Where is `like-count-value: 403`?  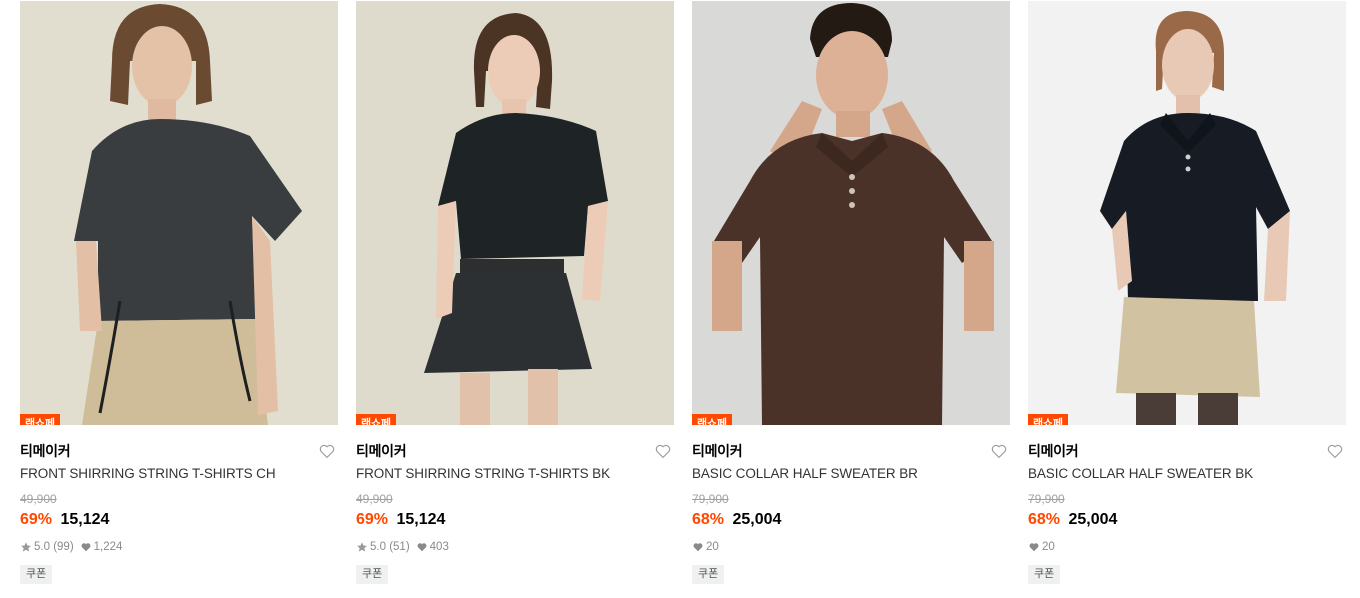 like-count-value: 403 is located at coordinates (439, 547).